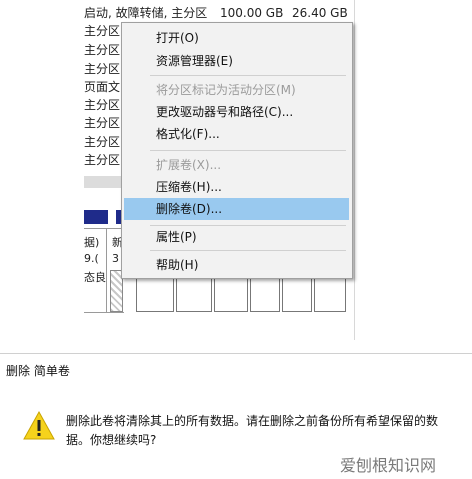 The height and width of the screenshot is (479, 472). Describe the element at coordinates (236, 38) in the screenshot. I see `menu-item-open: 打开(O)` at that location.